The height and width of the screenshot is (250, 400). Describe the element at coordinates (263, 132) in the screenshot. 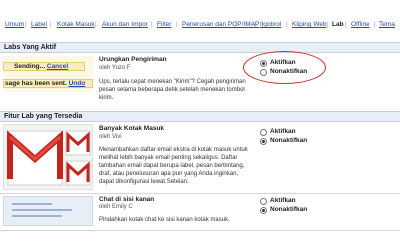

I see `radio-multiple-inbox-enable` at that location.